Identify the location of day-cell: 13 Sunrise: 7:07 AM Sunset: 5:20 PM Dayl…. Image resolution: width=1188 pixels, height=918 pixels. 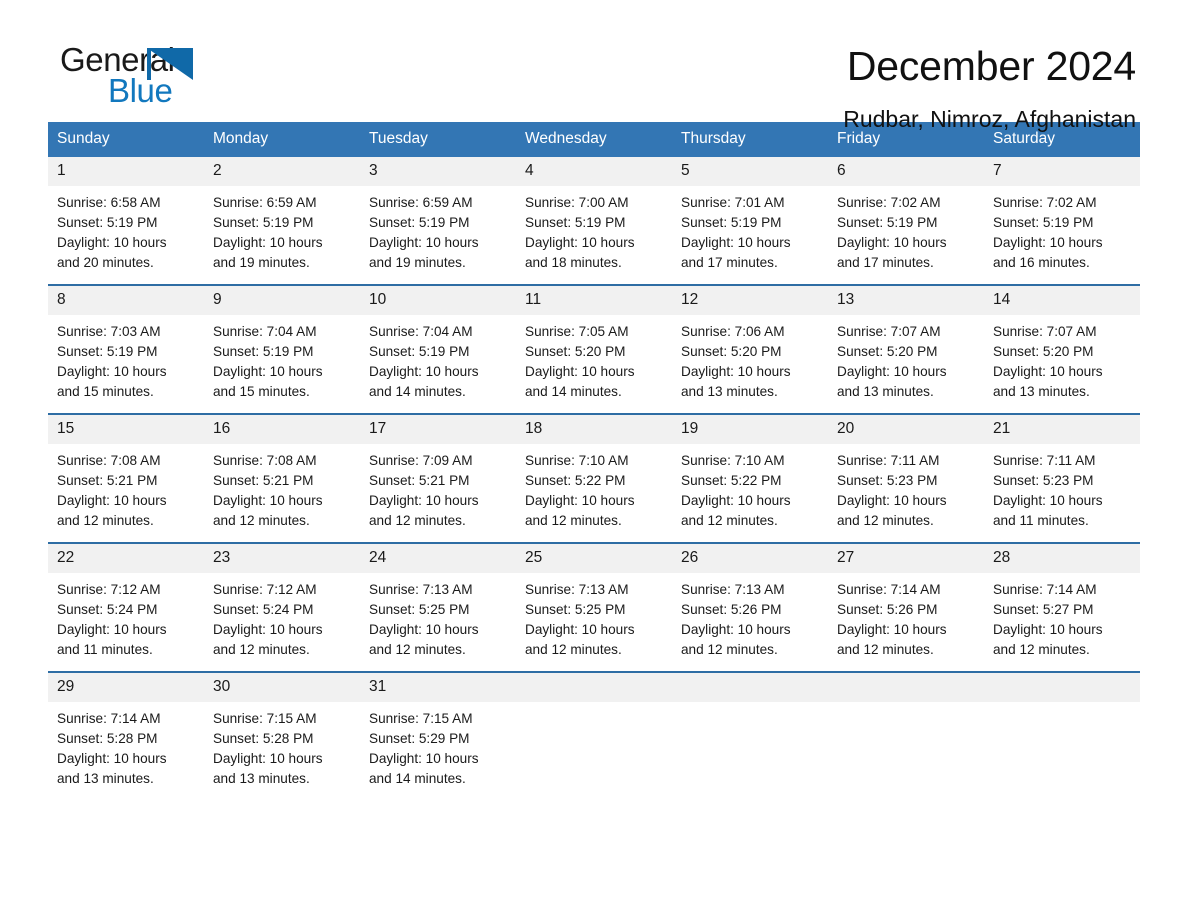
(906, 344).